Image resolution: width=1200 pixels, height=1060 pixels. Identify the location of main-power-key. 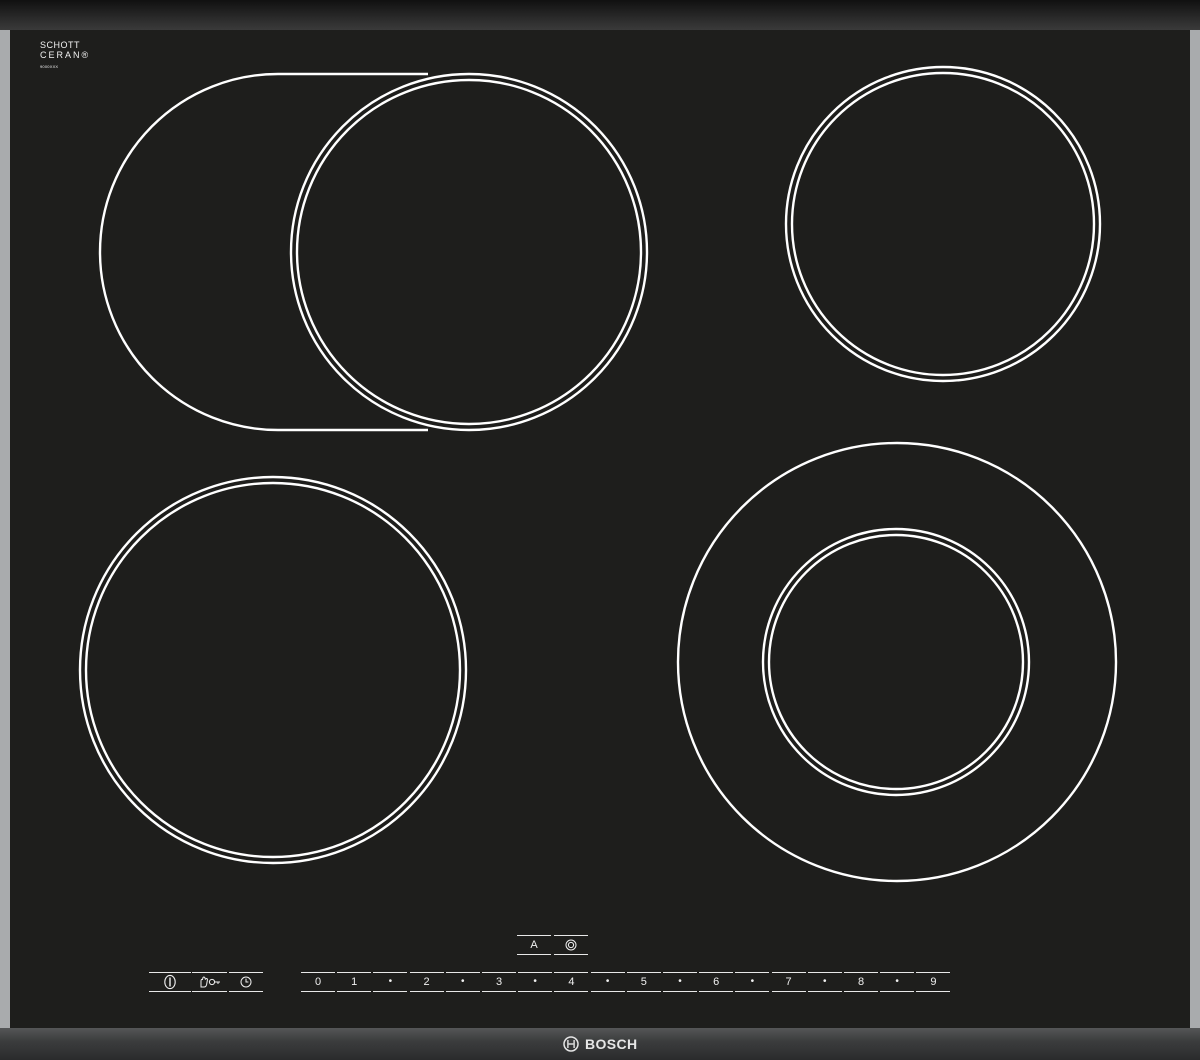
(170, 982).